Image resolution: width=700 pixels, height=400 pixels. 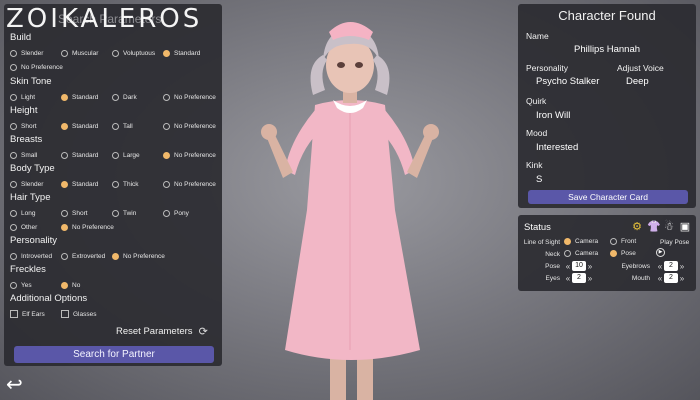 What do you see at coordinates (35, 97) in the screenshot?
I see `option-light: Light` at bounding box center [35, 97].